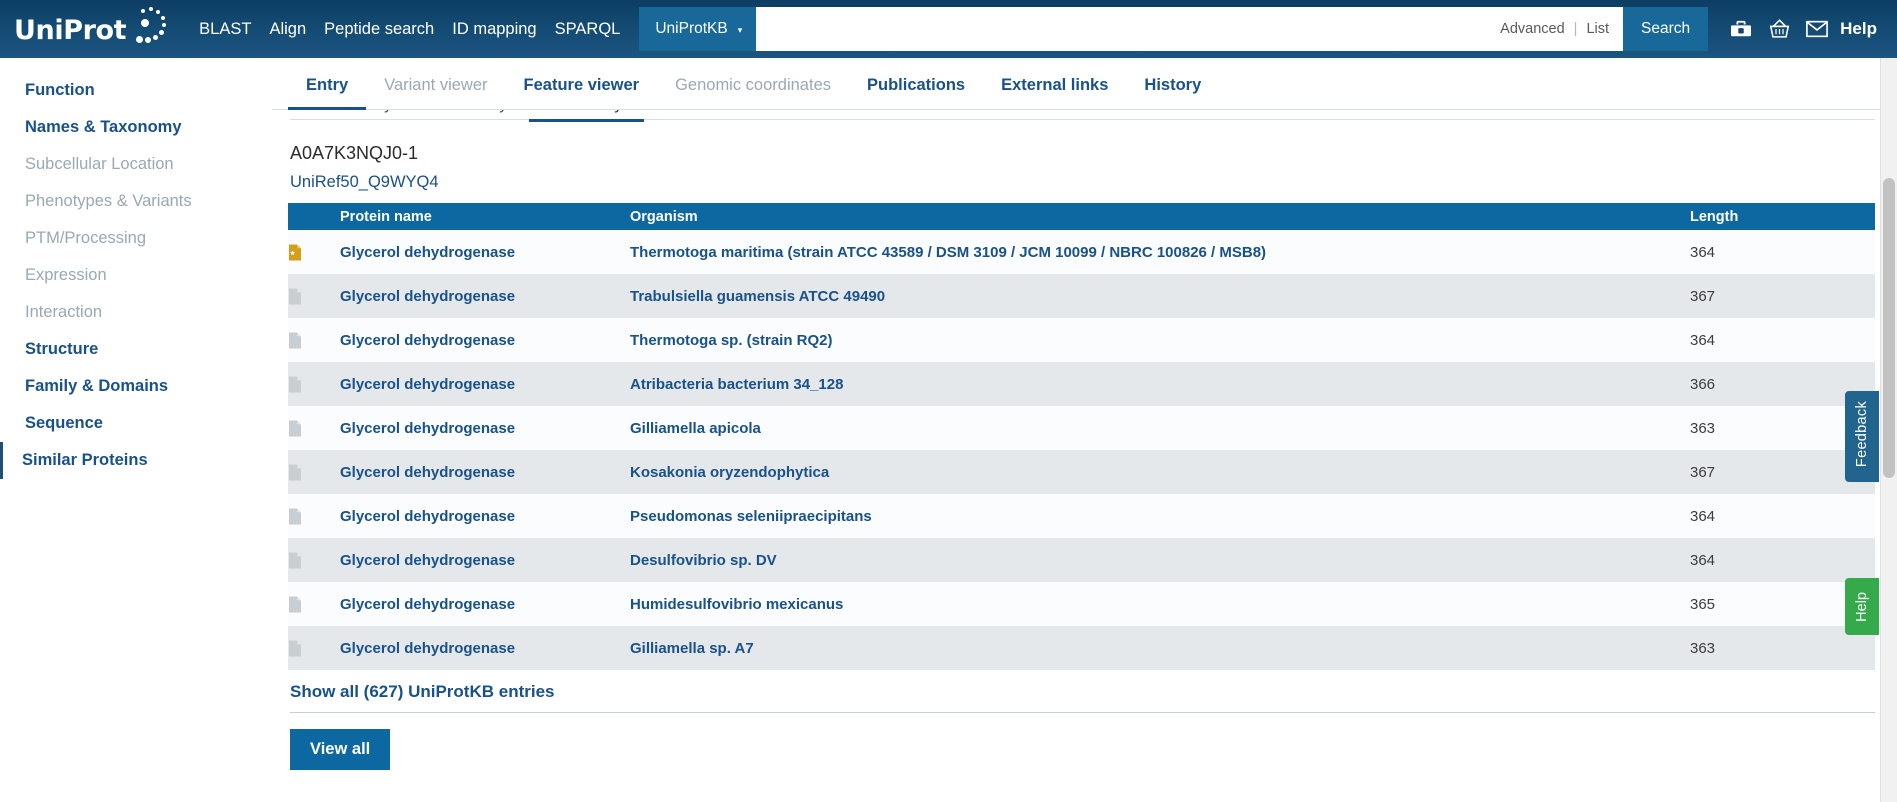 Image resolution: width=1897 pixels, height=802 pixels. What do you see at coordinates (736, 384) in the screenshot?
I see `organism-link: Atribacteria bacterium 34_128` at bounding box center [736, 384].